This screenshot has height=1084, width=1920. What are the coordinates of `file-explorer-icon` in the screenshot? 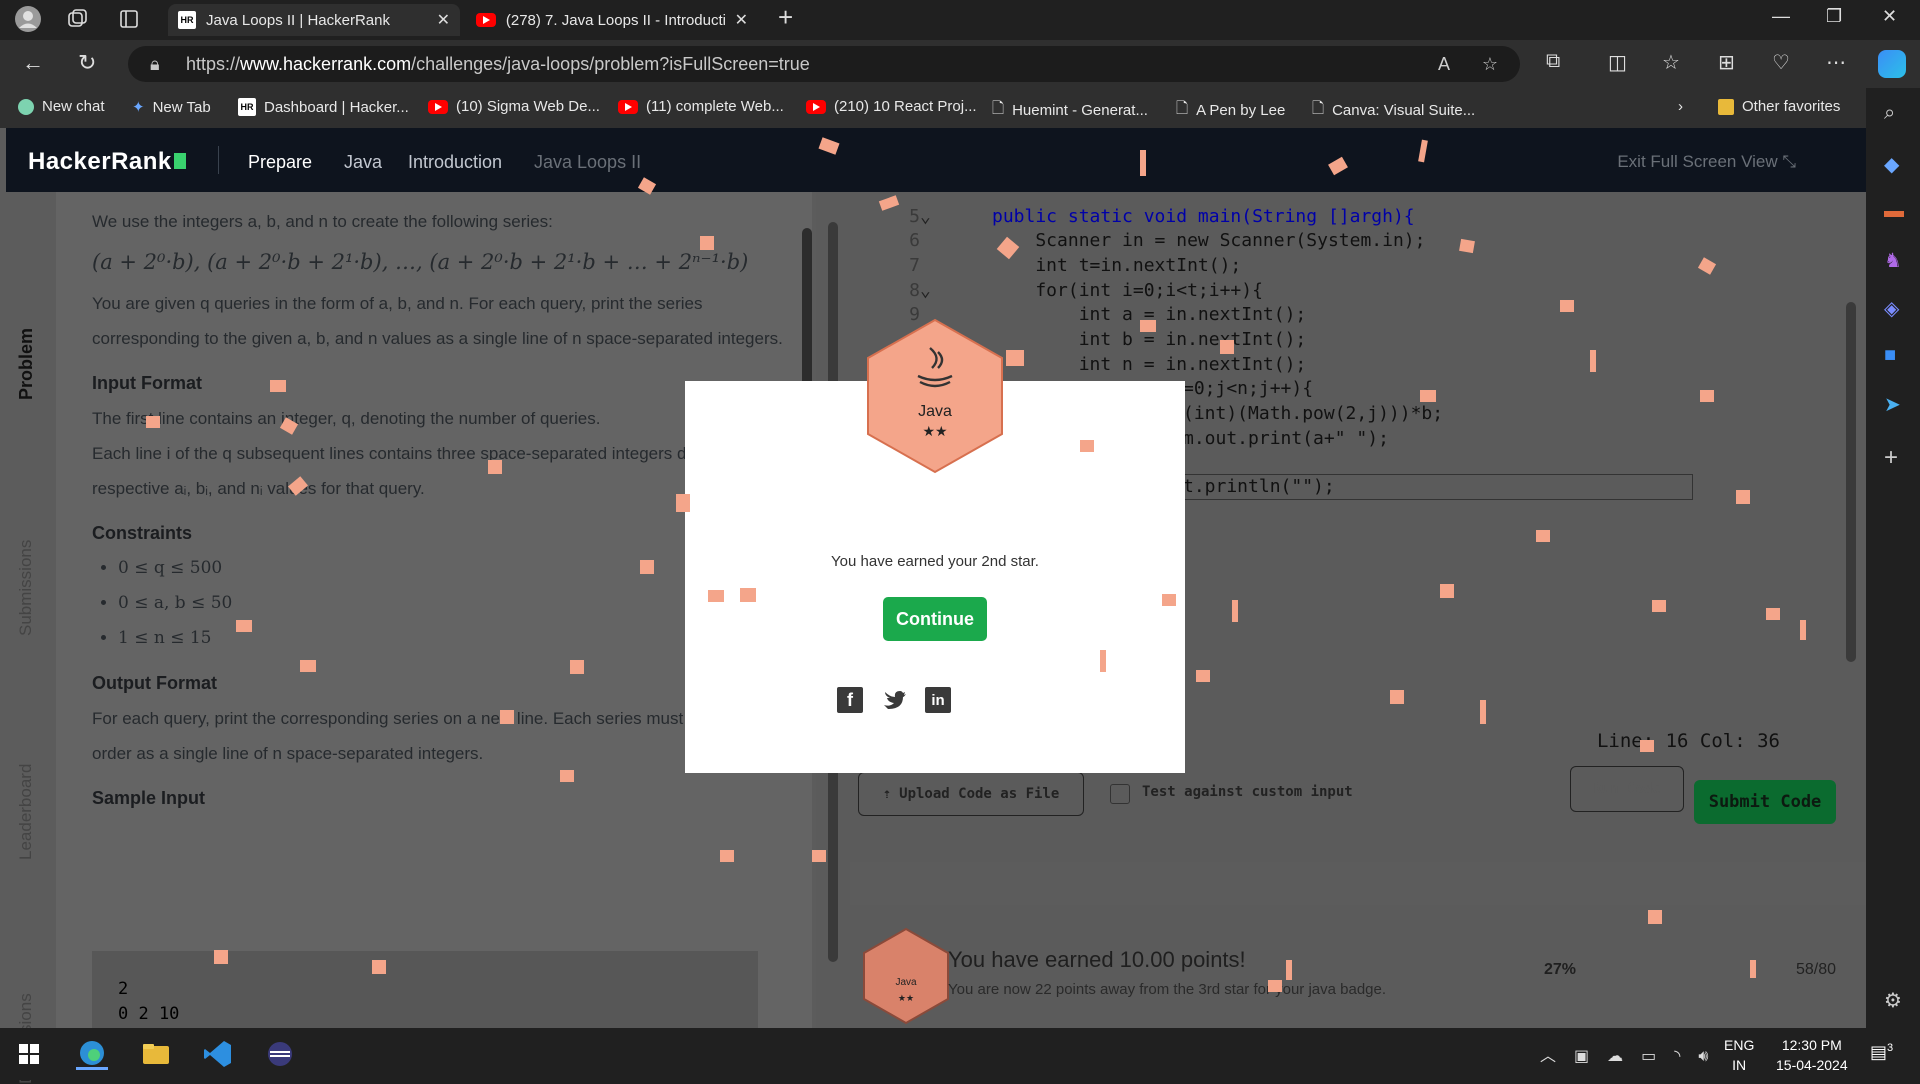 It's located at (156, 1054).